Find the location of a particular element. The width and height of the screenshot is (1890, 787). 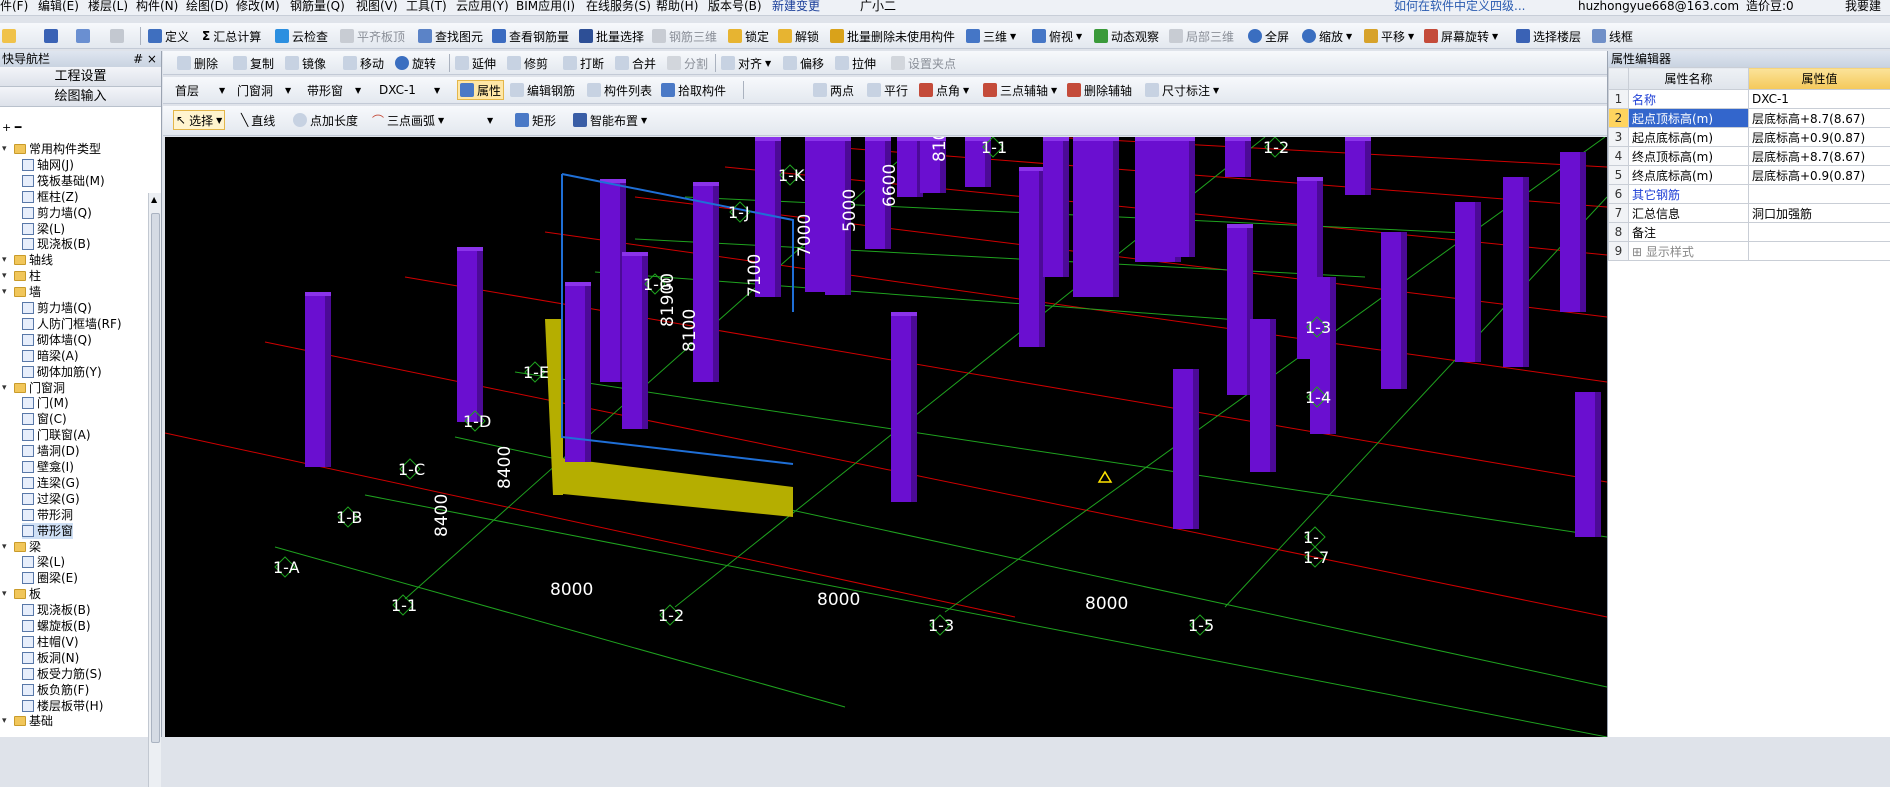

tree-item: 板受力筋(S) is located at coordinates (62, 674).